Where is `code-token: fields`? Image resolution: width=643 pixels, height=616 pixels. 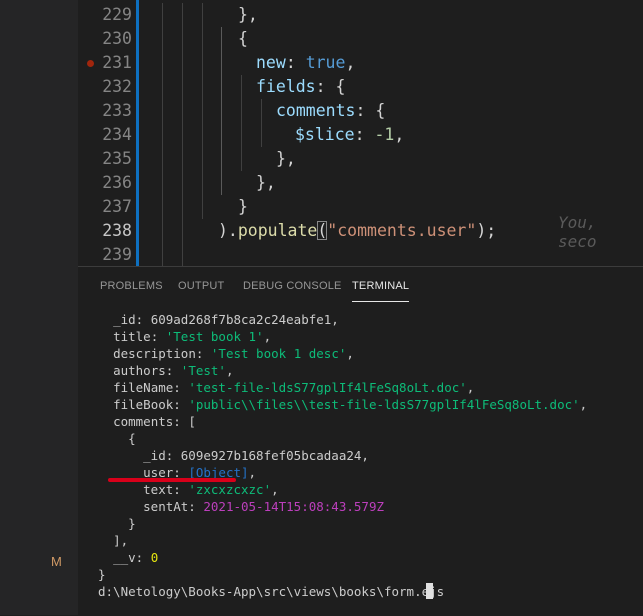 code-token: fields is located at coordinates (286, 86).